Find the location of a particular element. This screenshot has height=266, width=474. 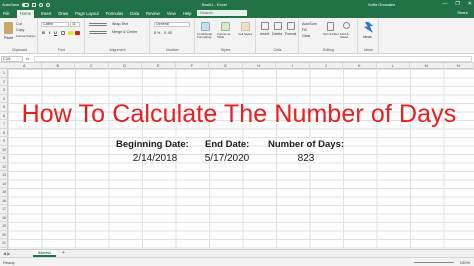

tab-view: View is located at coordinates (171, 13).